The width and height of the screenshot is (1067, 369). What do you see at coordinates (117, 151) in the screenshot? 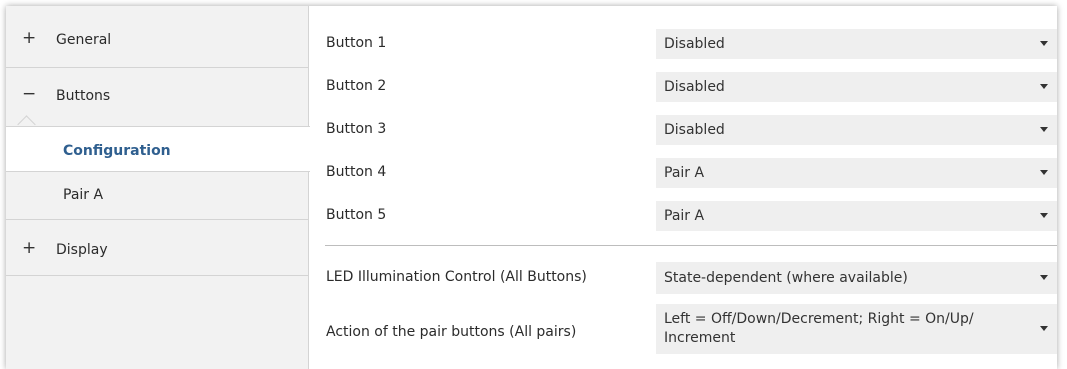
I see `sidebar-subitem-label: Configuration` at bounding box center [117, 151].